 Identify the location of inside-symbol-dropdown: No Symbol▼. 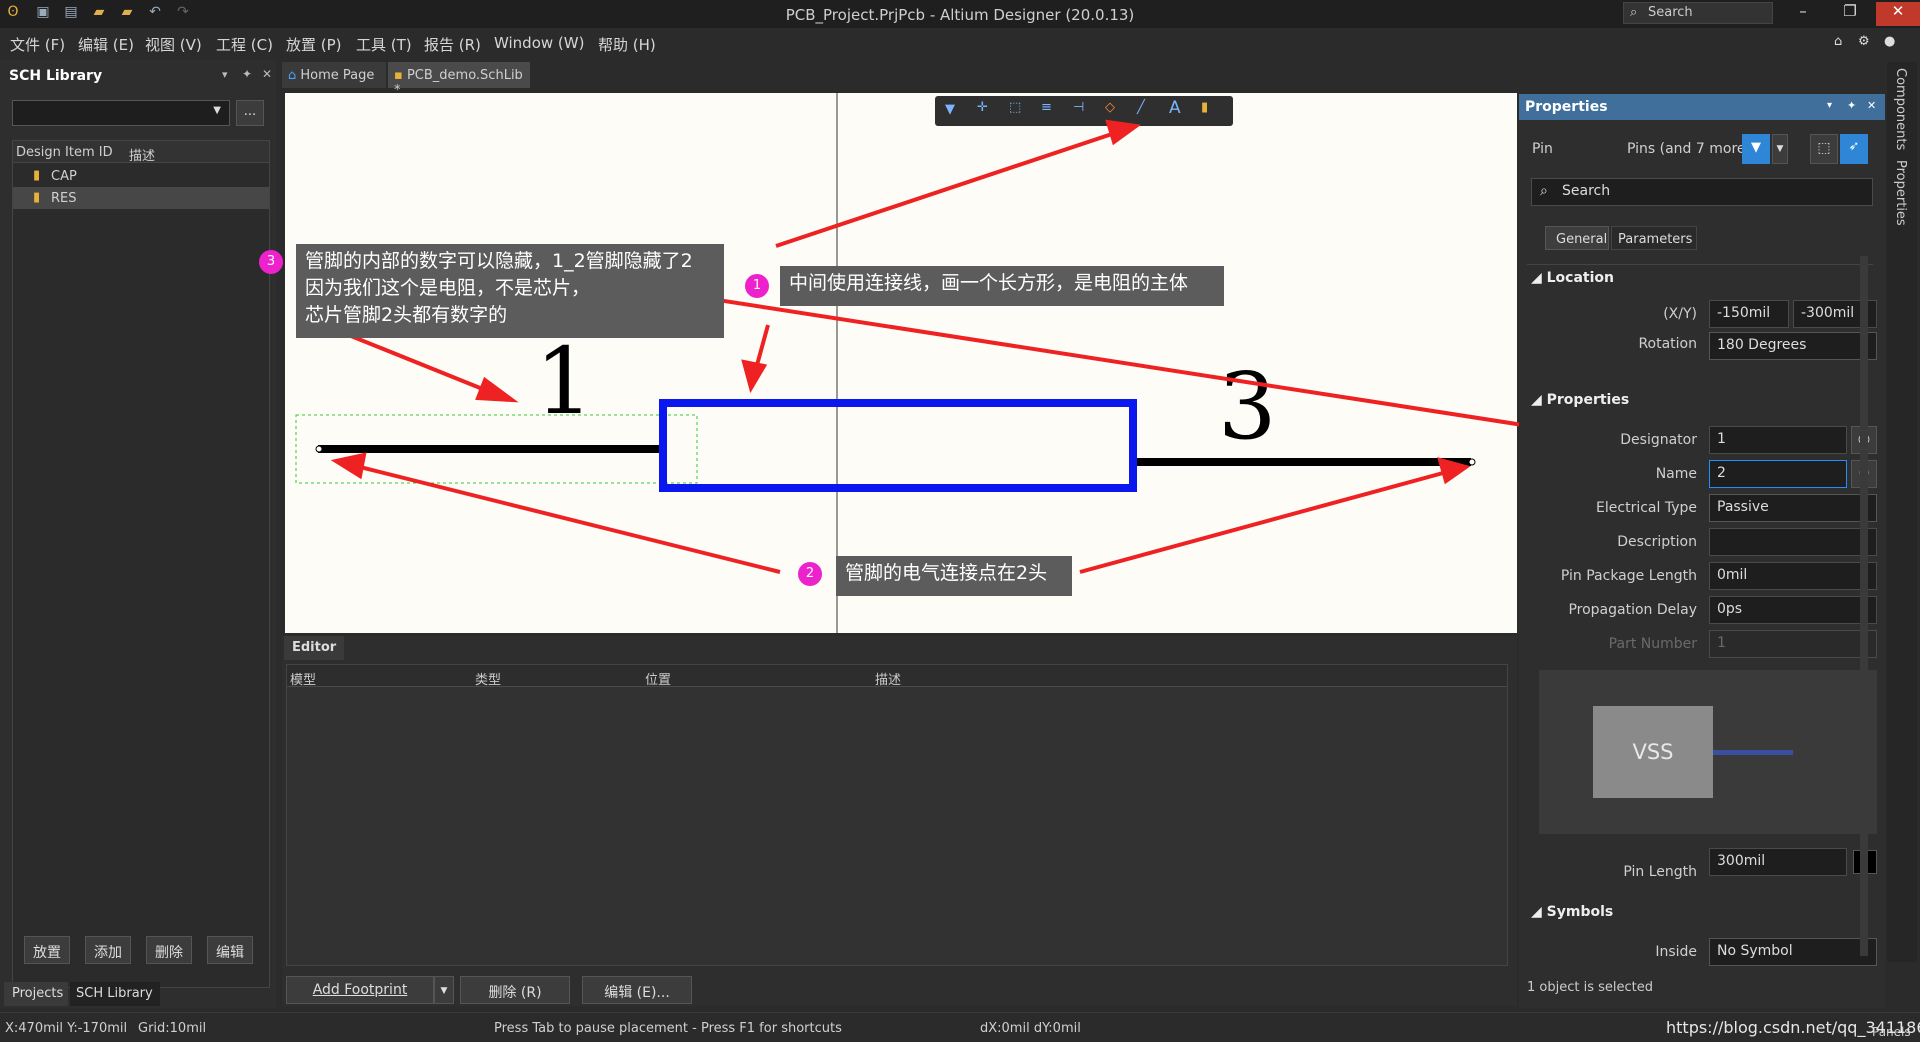
(1793, 952).